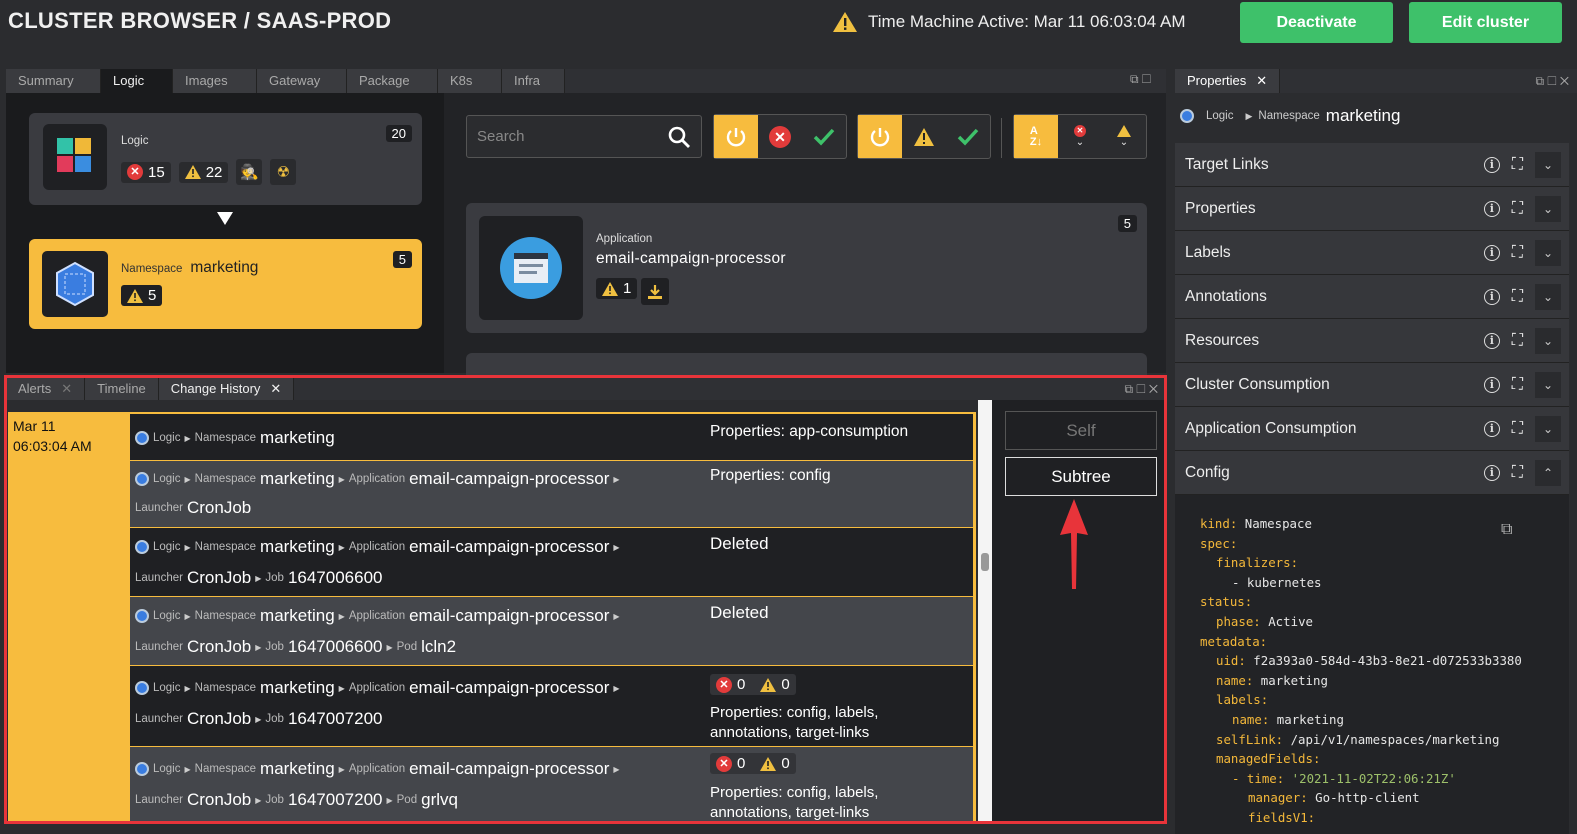 The image size is (1577, 834). I want to click on application-card: Application email-campaign-processor 1 5, so click(806, 268).